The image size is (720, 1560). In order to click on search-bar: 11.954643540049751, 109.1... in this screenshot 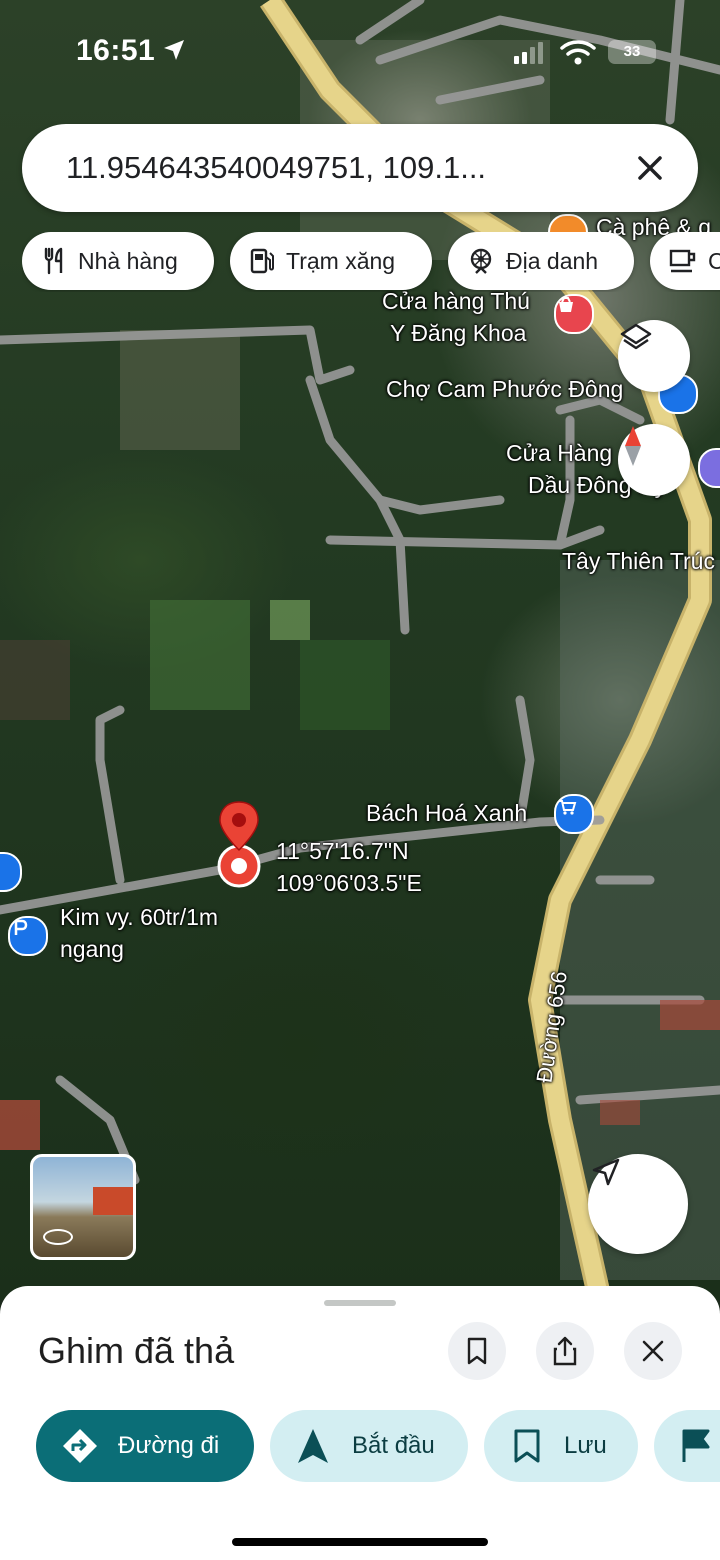, I will do `click(360, 168)`.